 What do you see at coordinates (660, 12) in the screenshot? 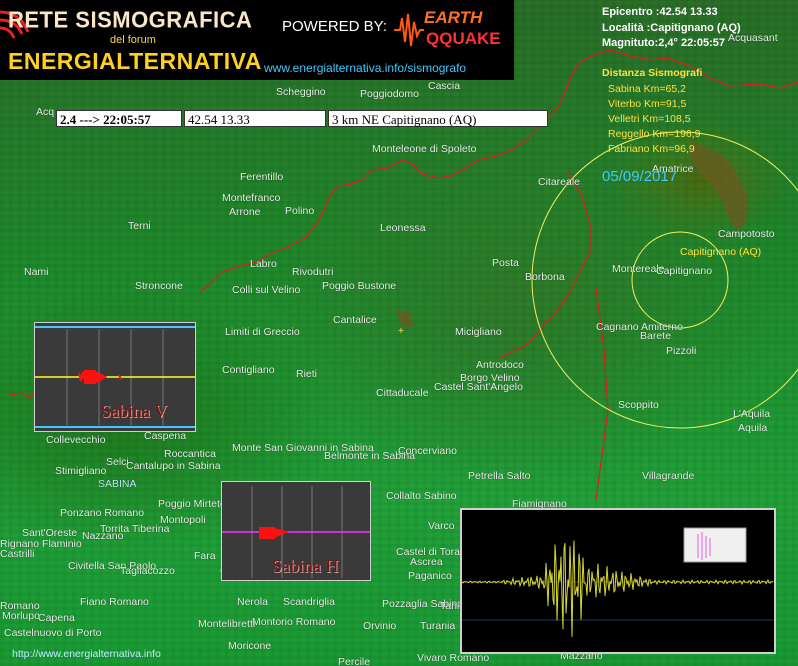
I see `epicentro-text: Epicentro :42.54 13.33` at bounding box center [660, 12].